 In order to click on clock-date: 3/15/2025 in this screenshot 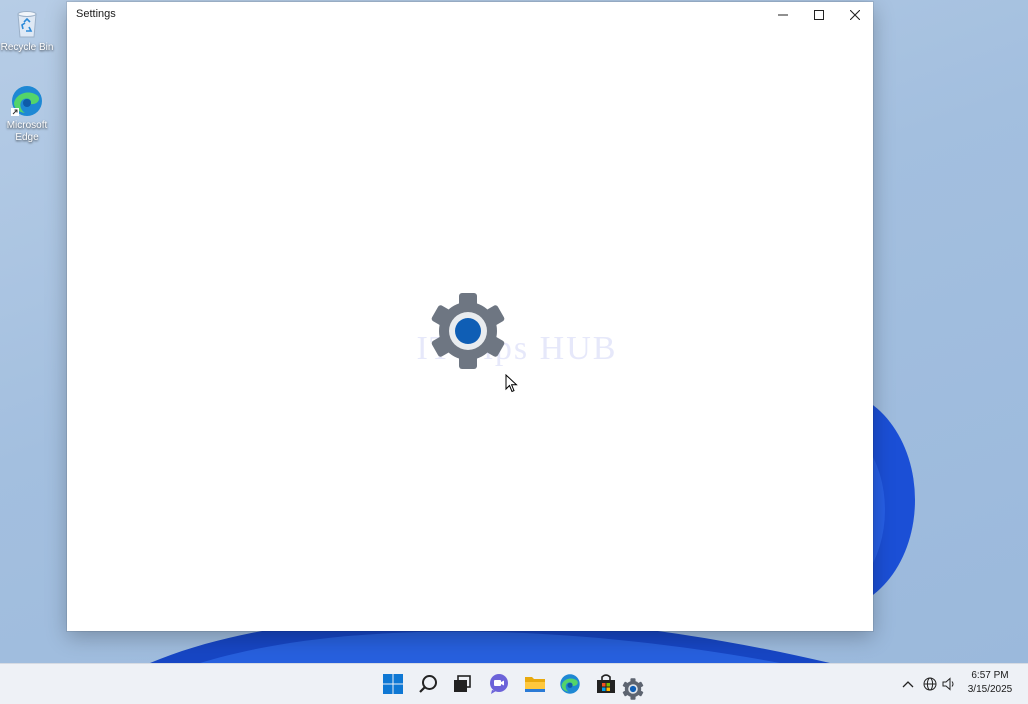, I will do `click(990, 689)`.